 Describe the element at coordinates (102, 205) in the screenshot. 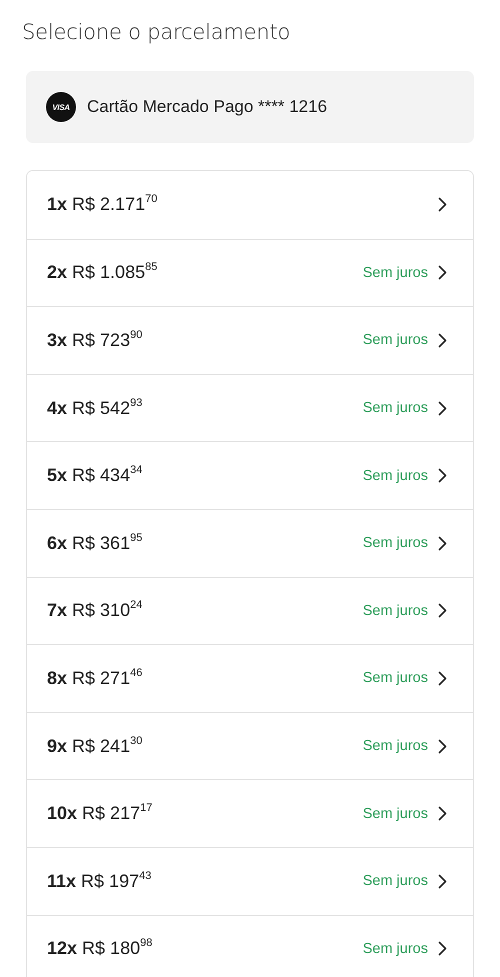

I see `installment-amount: 1x R$ 2.171$^{70}$` at that location.